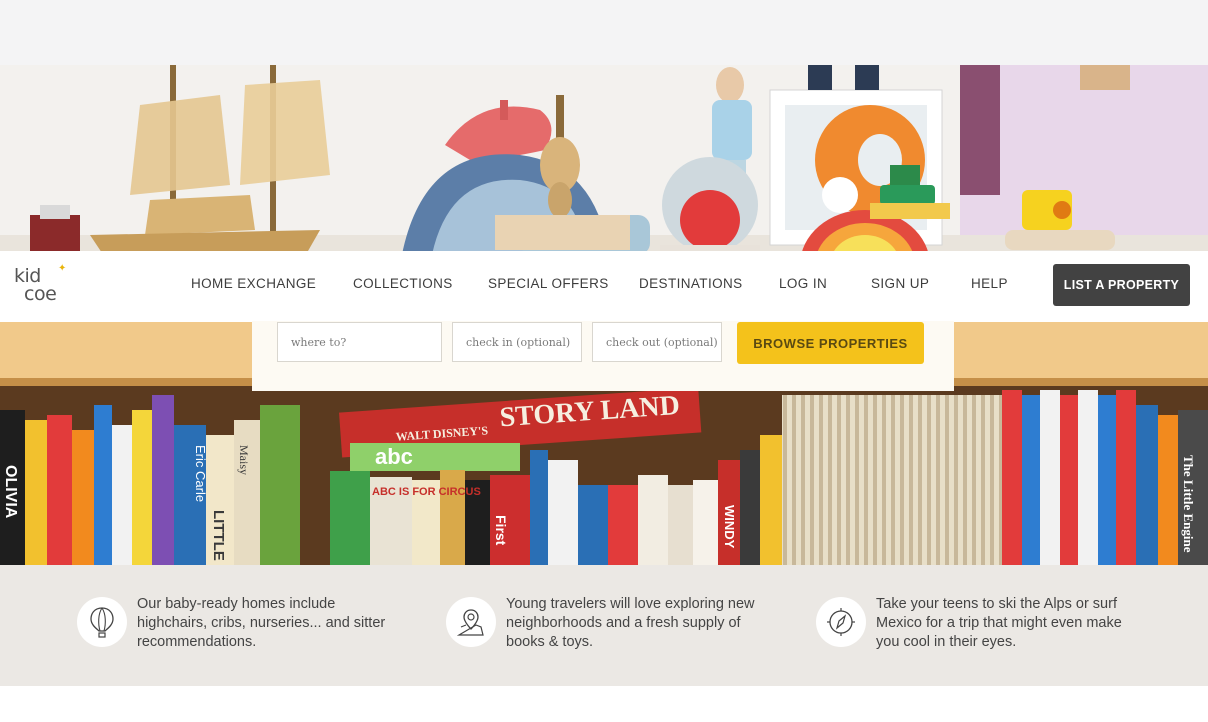  What do you see at coordinates (892, 480) in the screenshot?
I see `books-magazines` at bounding box center [892, 480].